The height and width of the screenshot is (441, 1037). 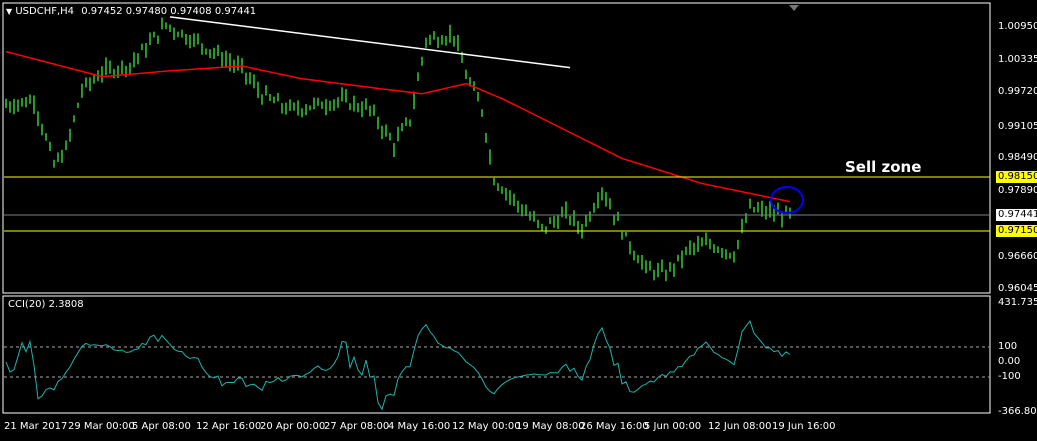 What do you see at coordinates (229, 426) in the screenshot?
I see `time-label: 12 Apr 16:00` at bounding box center [229, 426].